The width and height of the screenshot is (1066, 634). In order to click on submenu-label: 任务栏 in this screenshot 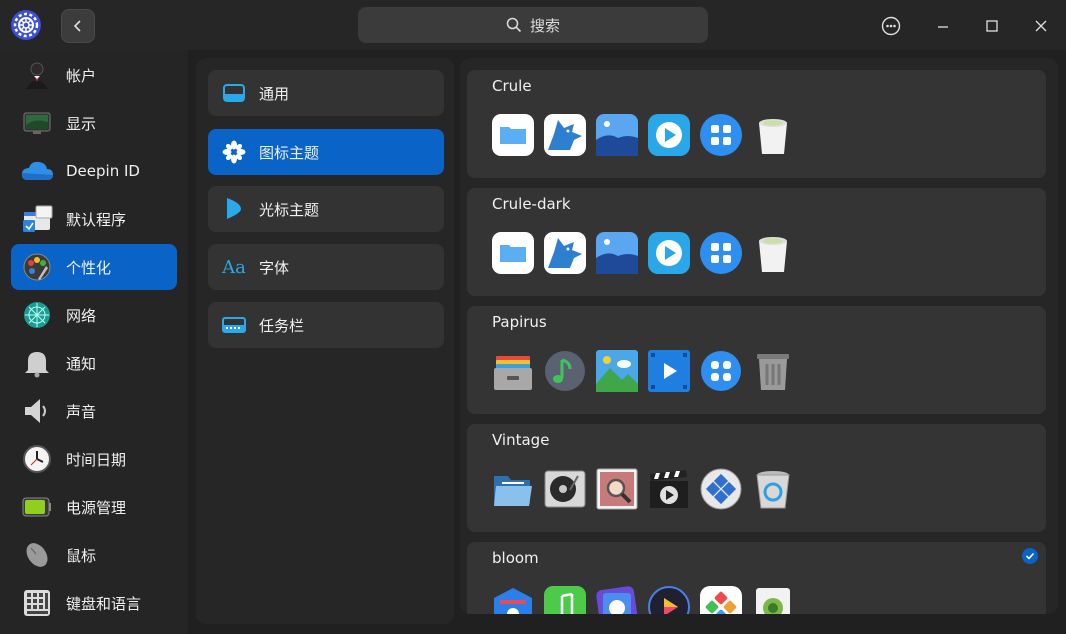, I will do `click(282, 325)`.